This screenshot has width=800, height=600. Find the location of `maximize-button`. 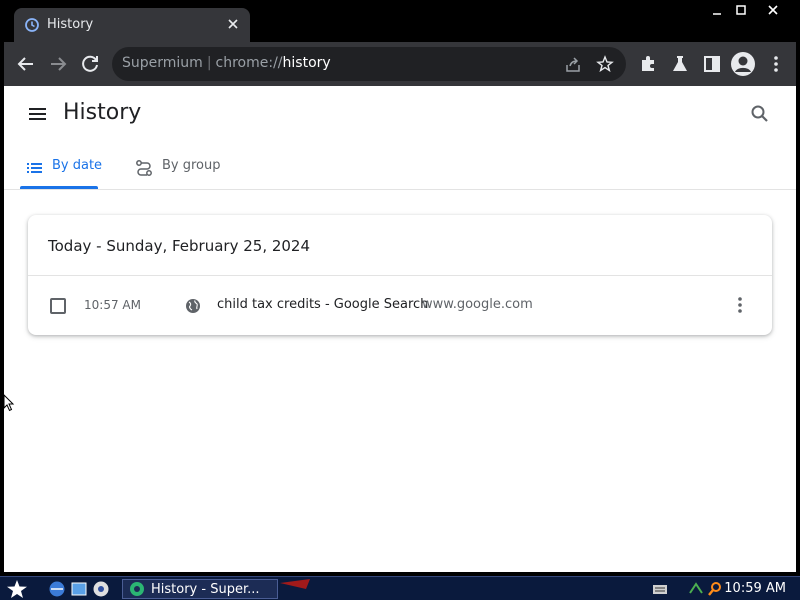

maximize-button is located at coordinates (741, 10).